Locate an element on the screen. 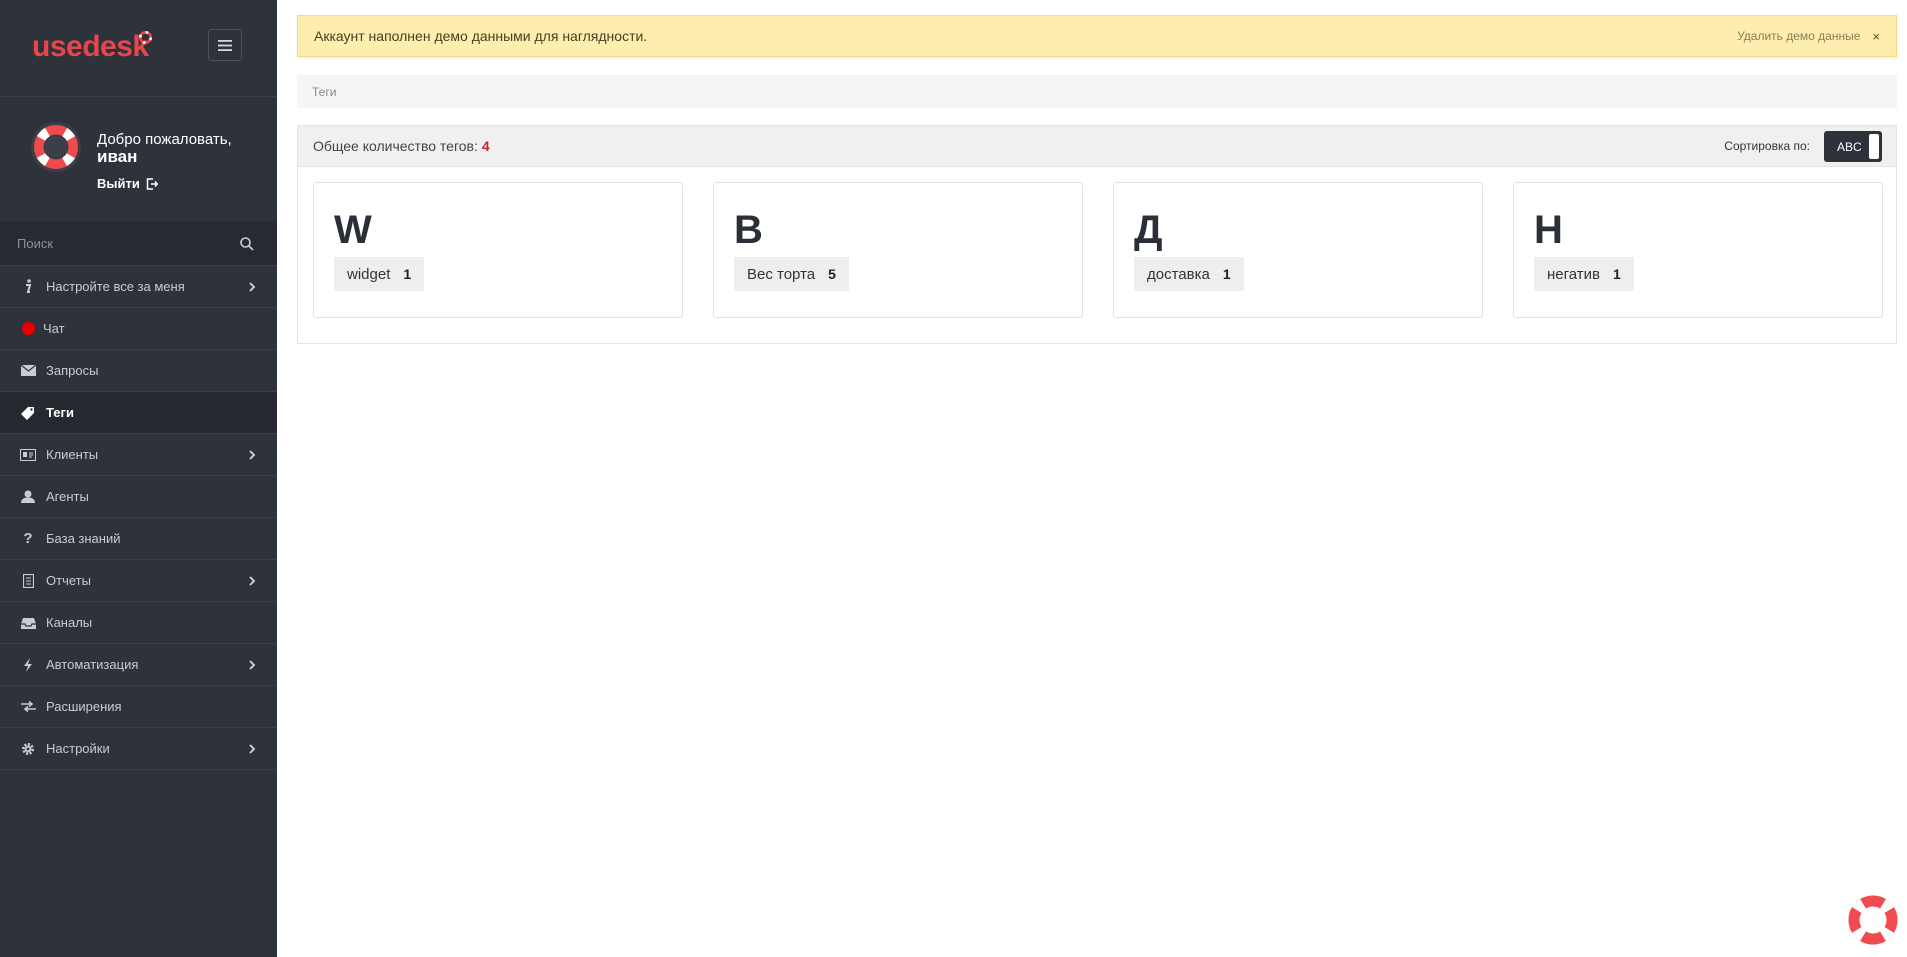 The image size is (1907, 957). sidebar-item-settings: Настройки is located at coordinates (138, 749).